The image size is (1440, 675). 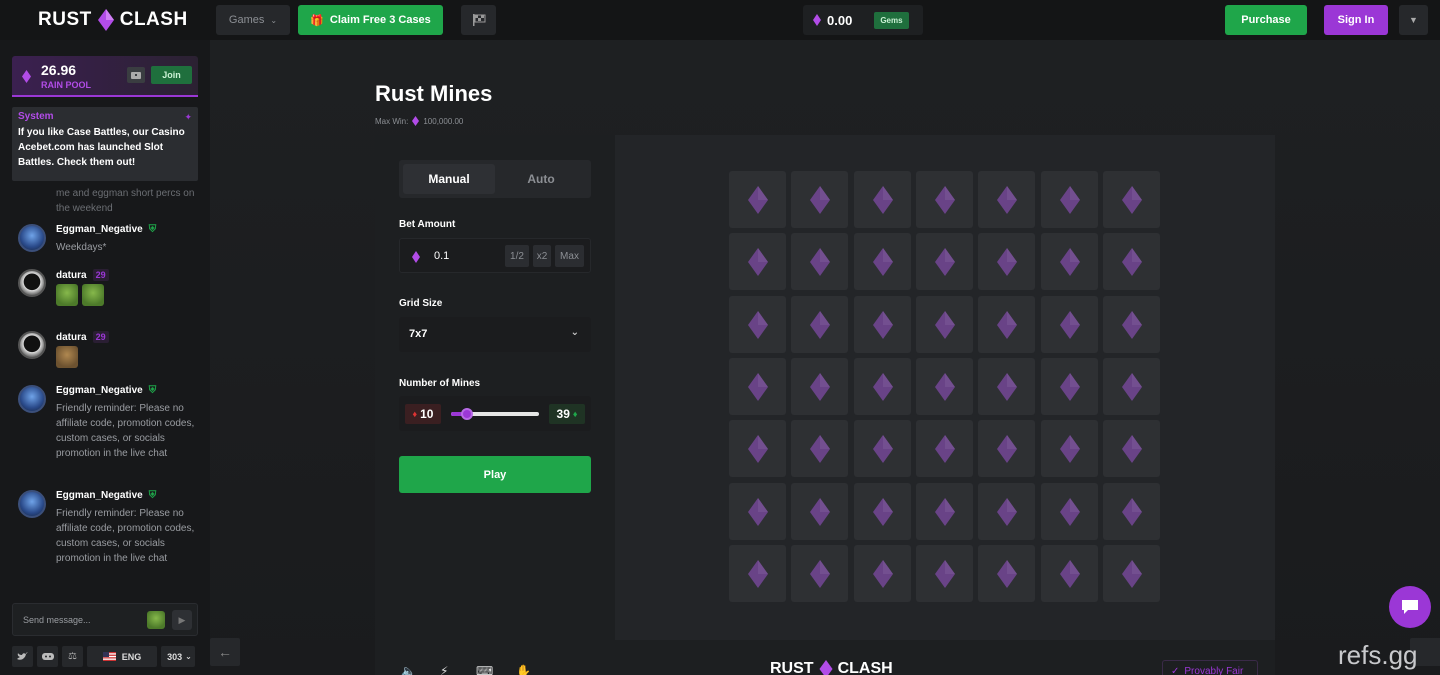 What do you see at coordinates (156, 620) in the screenshot?
I see `emote-picker-button` at bounding box center [156, 620].